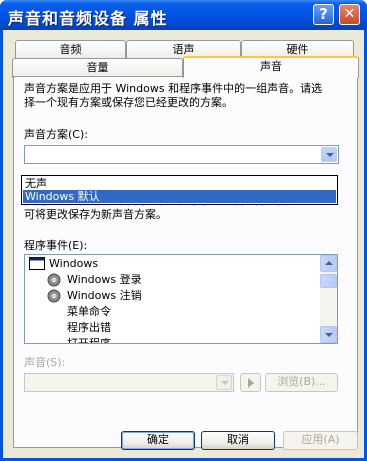 Image resolution: width=367 pixels, height=461 pixels. Describe the element at coordinates (128, 102) in the screenshot. I see `scheme-description-line2: 择一个现有方案或保存您已经更改的方案。` at that location.